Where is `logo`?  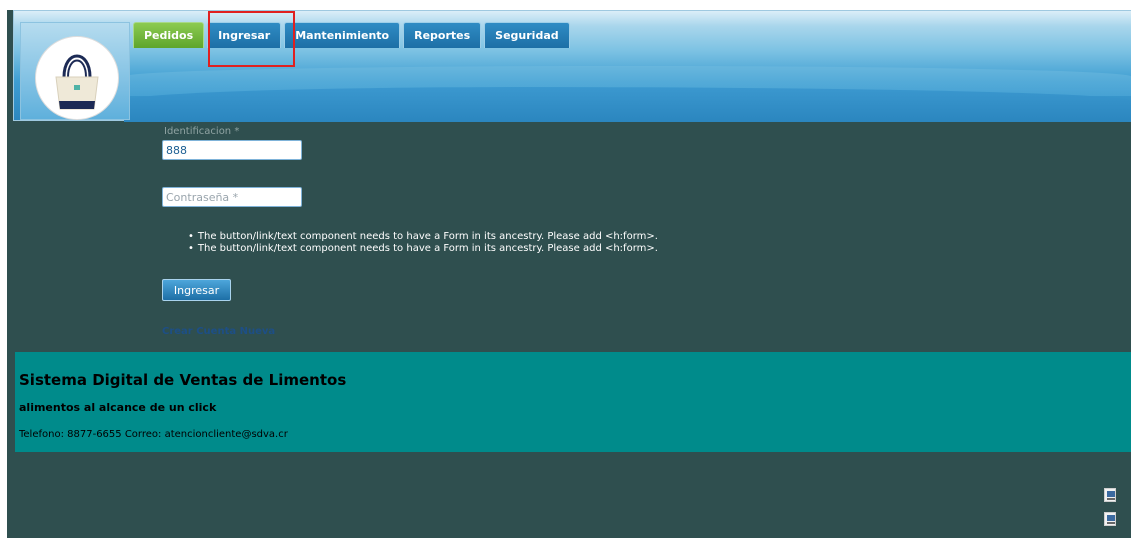
logo is located at coordinates (75, 71).